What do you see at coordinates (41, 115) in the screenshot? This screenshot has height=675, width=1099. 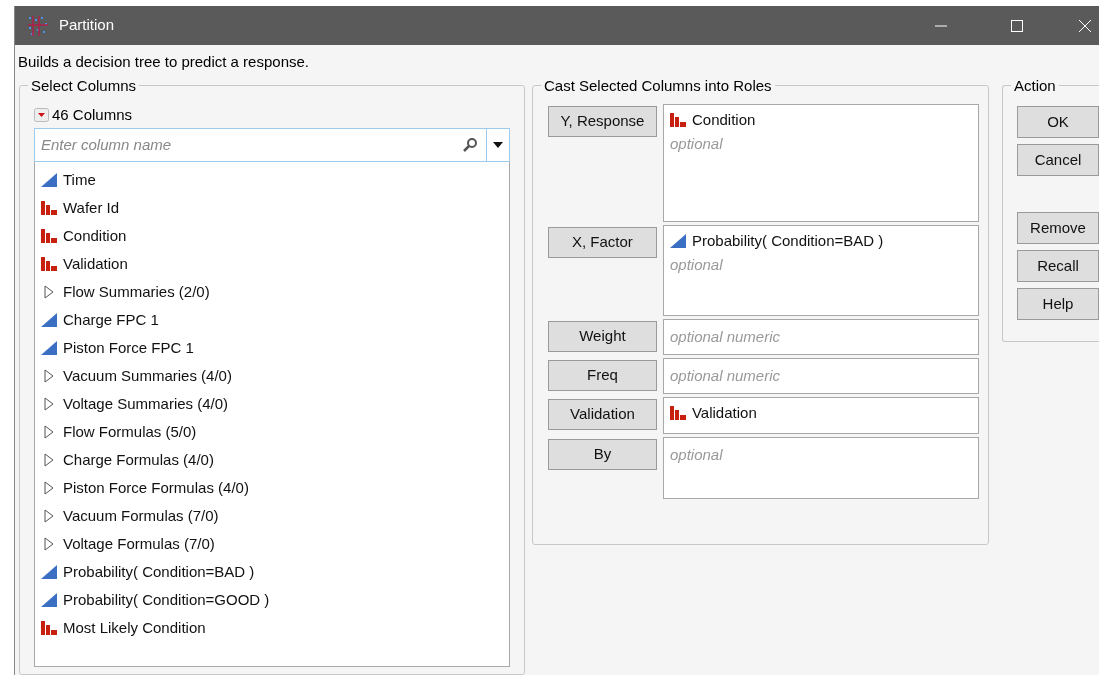 I see `dropdown-icon` at bounding box center [41, 115].